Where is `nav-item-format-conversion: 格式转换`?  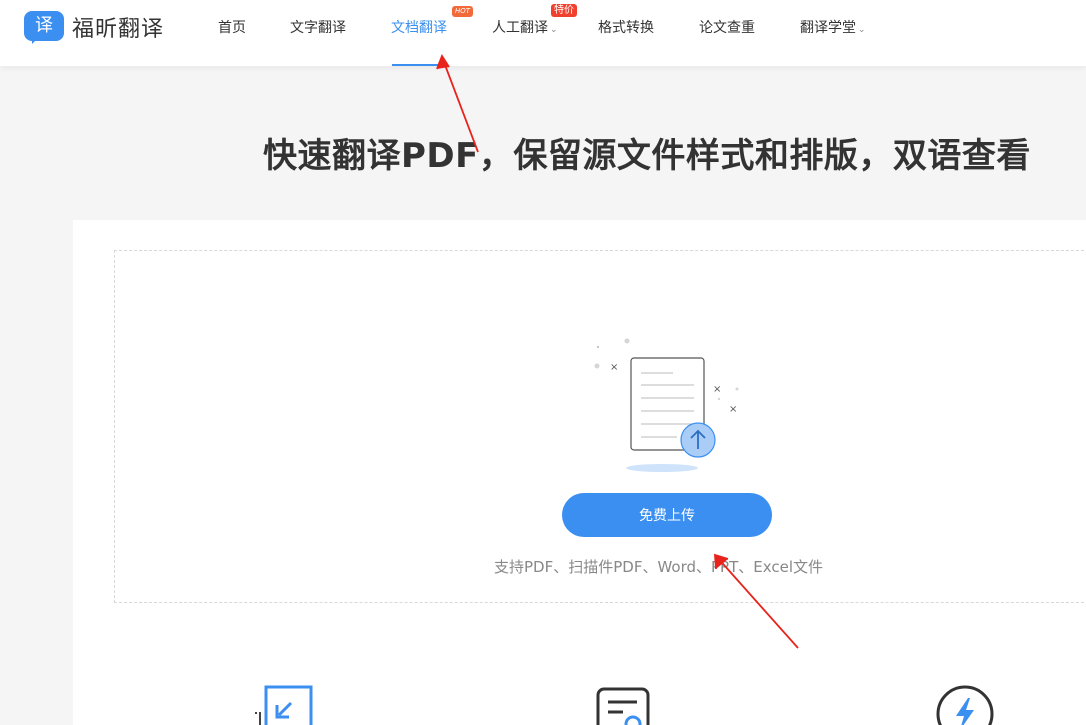
nav-item-format-conversion: 格式转换 is located at coordinates (626, 27).